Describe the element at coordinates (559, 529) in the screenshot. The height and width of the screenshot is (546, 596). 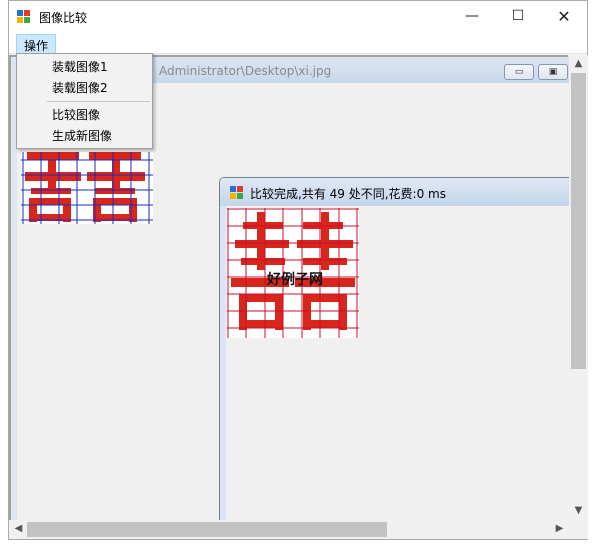
I see `scroll-right-arrow-icon: ▶` at that location.